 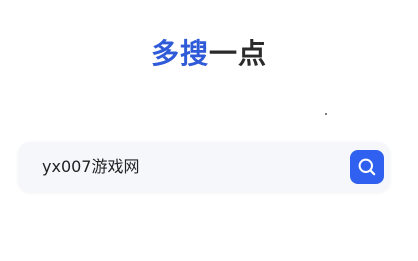 I want to click on brand-logo: 多搜一点, so click(x=209, y=54).